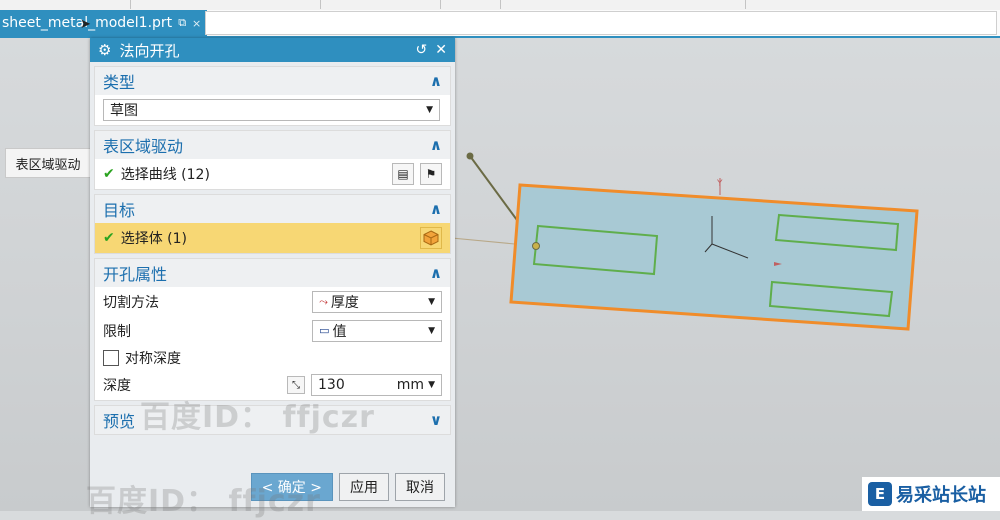  Describe the element at coordinates (714, 257) in the screenshot. I see `sheet-metal-part` at that location.